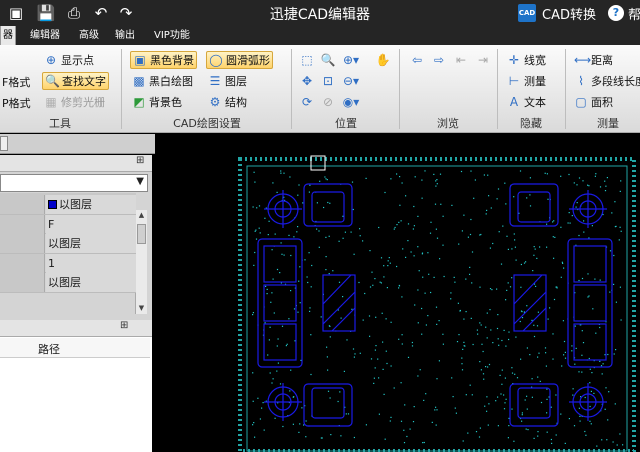 This screenshot has width=640, height=452. I want to click on fit-screen-icon: ⊡, so click(328, 81).